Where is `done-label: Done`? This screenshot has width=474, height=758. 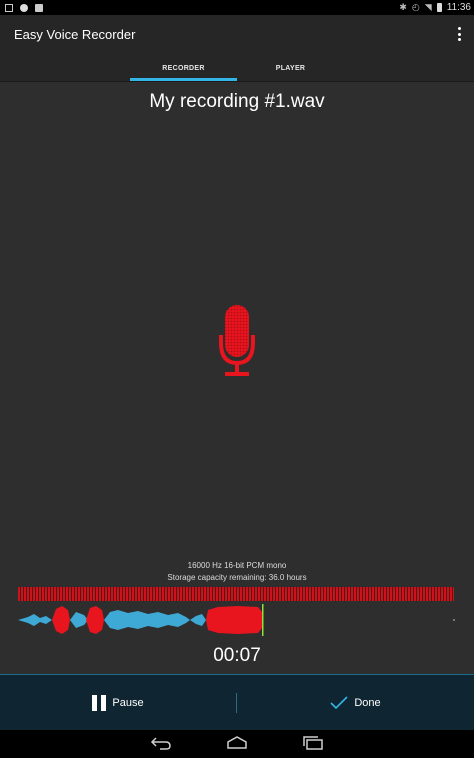
done-label: Done is located at coordinates (367, 703).